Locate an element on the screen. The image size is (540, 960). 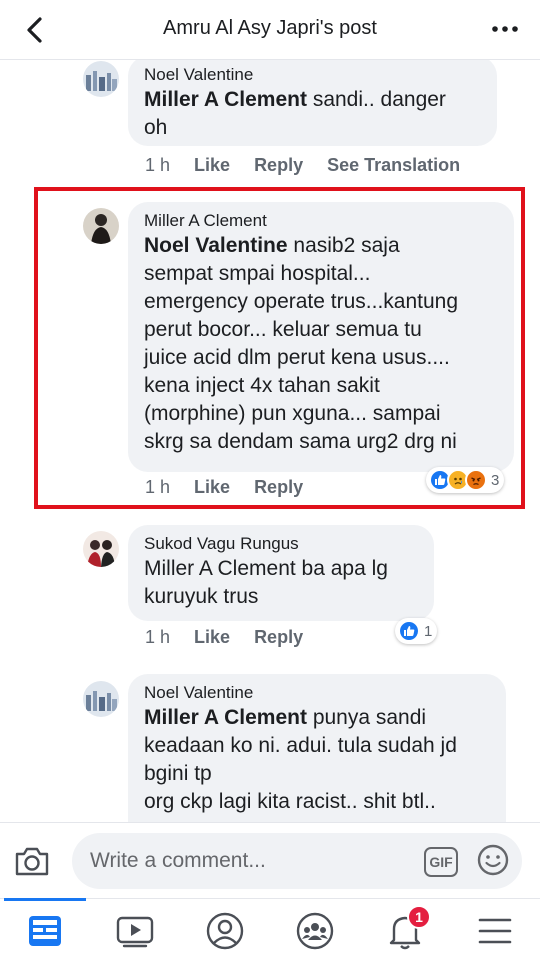
profile-icon is located at coordinates (225, 931).